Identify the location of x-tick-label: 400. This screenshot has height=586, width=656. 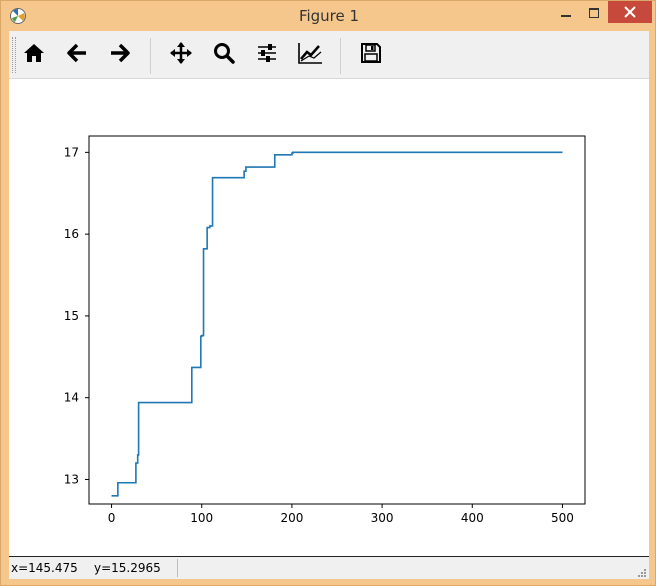
(472, 518).